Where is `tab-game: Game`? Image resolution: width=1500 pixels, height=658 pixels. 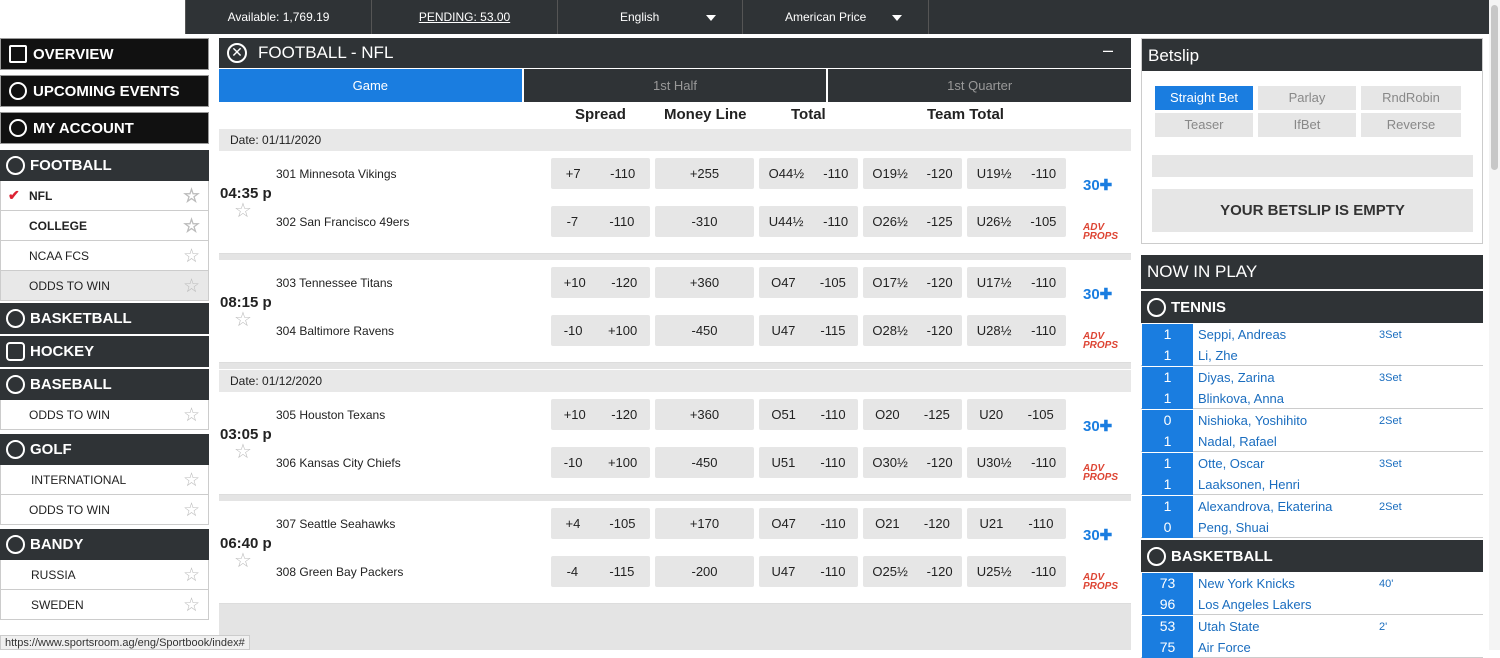
tab-game: Game is located at coordinates (370, 85).